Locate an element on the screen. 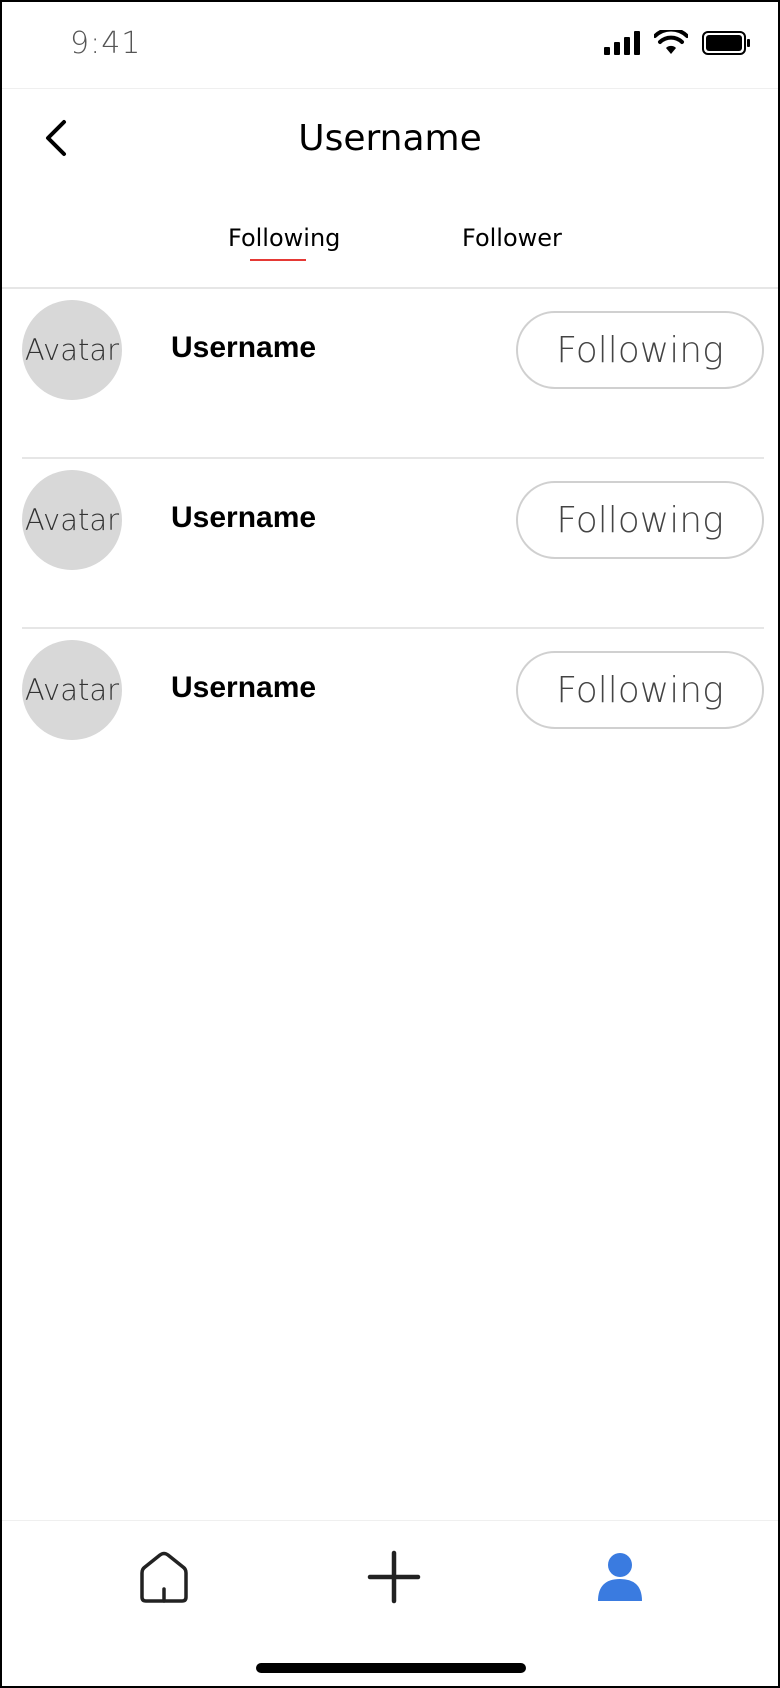  battery-icon is located at coordinates (726, 43).